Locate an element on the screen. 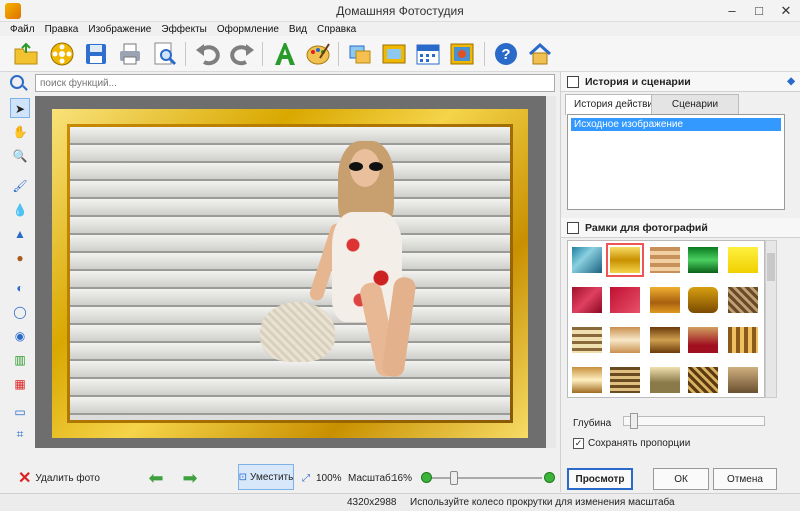 This screenshot has height=511, width=800. collage-icon is located at coordinates (462, 54).